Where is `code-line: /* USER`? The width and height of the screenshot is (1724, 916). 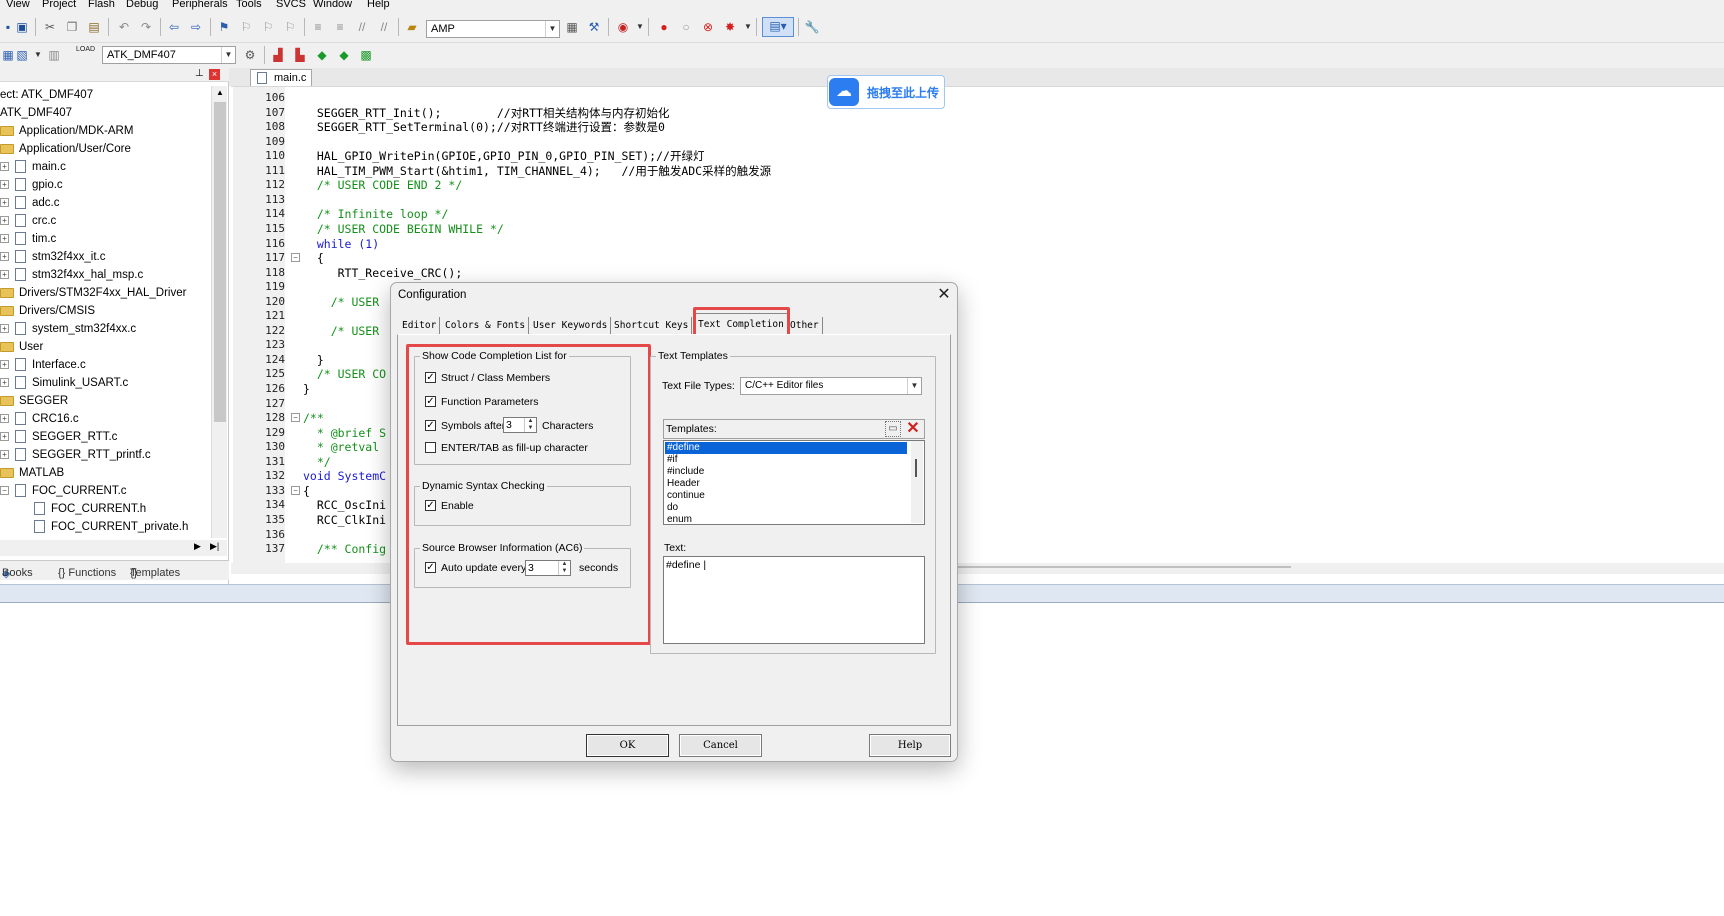 code-line: /* USER is located at coordinates (341, 331).